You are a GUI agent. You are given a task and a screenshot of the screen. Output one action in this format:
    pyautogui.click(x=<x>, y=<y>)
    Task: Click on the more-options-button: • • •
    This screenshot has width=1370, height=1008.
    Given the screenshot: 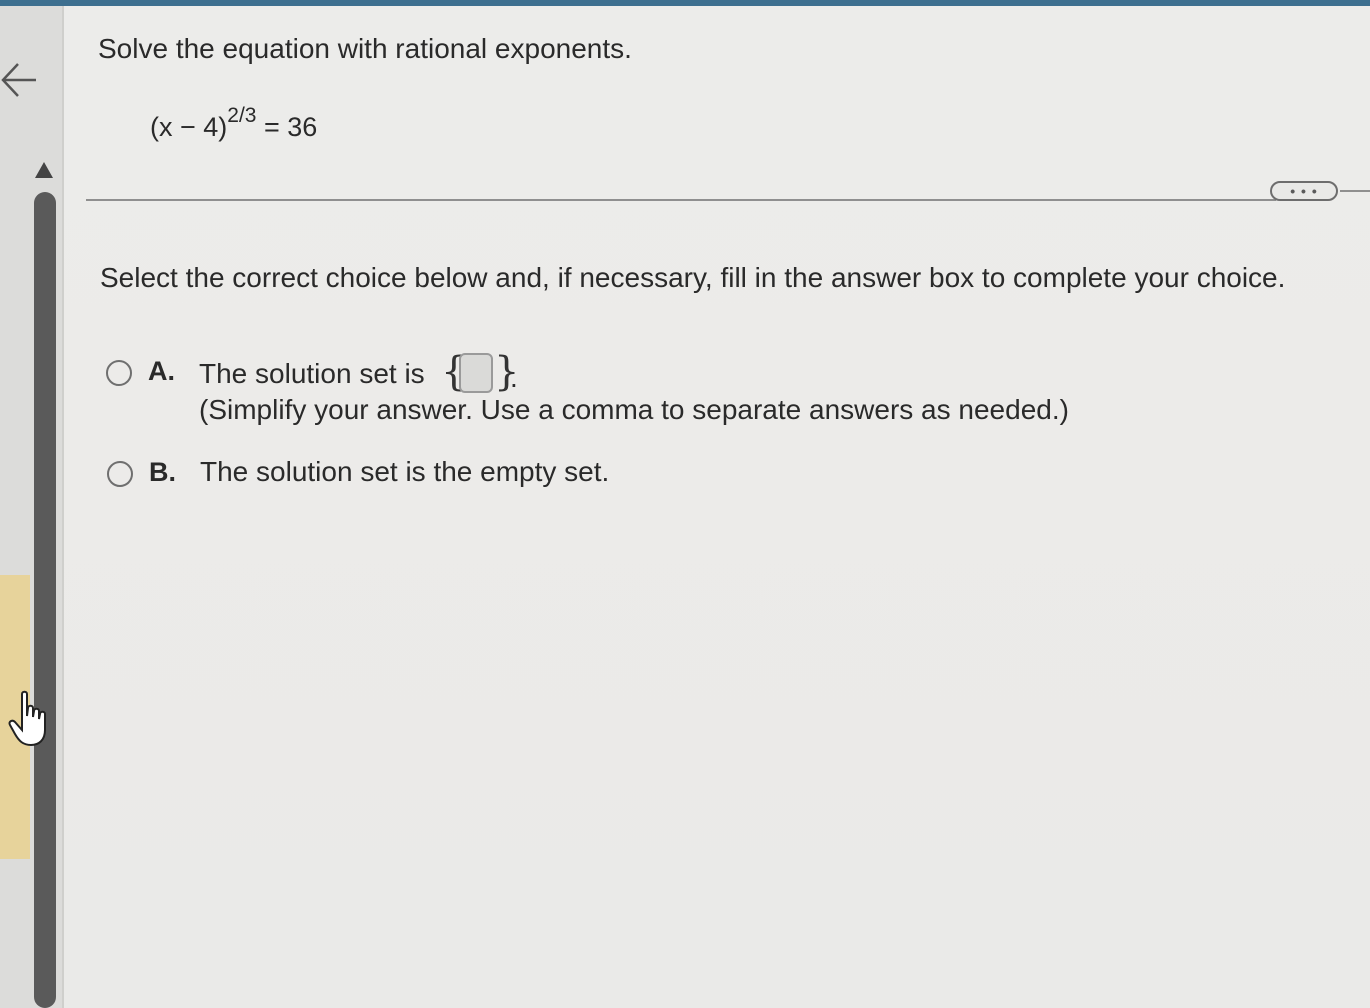 What is the action you would take?
    pyautogui.click(x=1304, y=191)
    